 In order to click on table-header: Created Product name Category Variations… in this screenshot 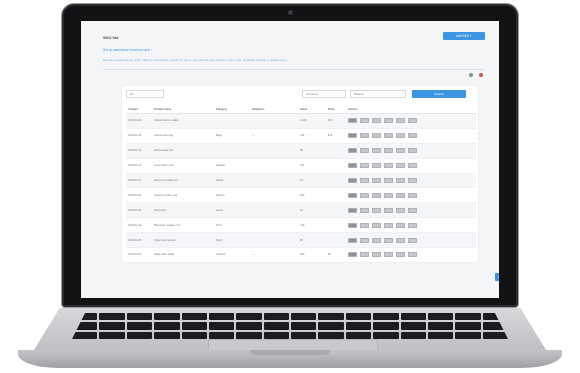, I will do `click(301, 110)`.